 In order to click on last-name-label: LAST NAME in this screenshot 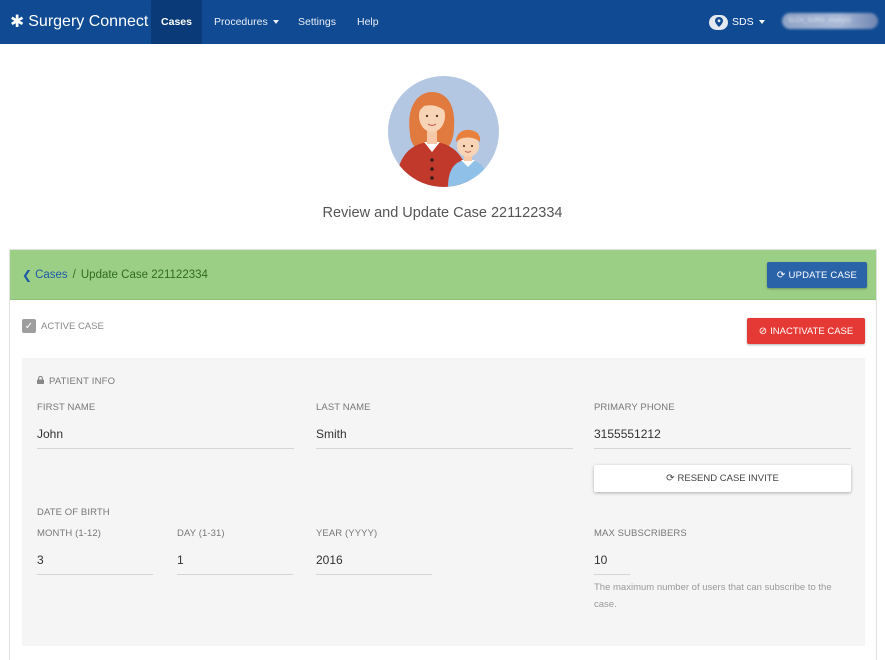, I will do `click(343, 407)`.